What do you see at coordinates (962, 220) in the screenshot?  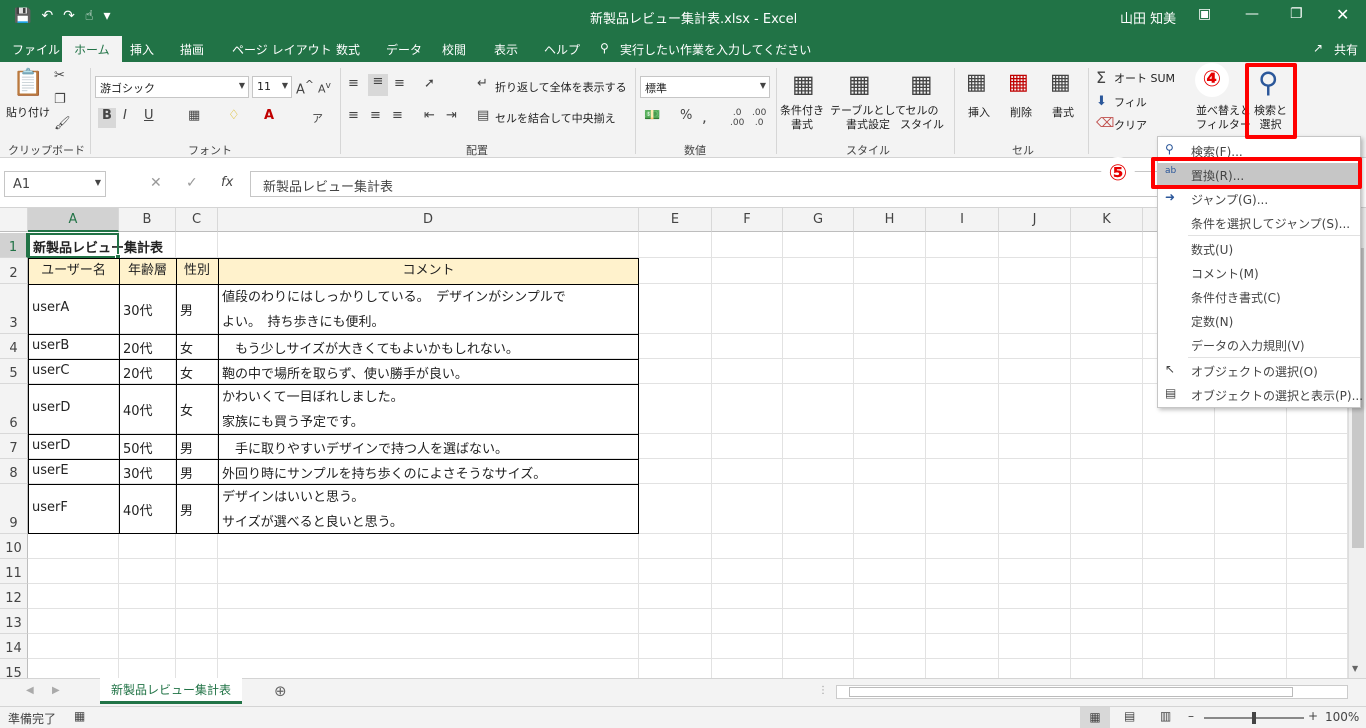 I see `column-header-I: I` at bounding box center [962, 220].